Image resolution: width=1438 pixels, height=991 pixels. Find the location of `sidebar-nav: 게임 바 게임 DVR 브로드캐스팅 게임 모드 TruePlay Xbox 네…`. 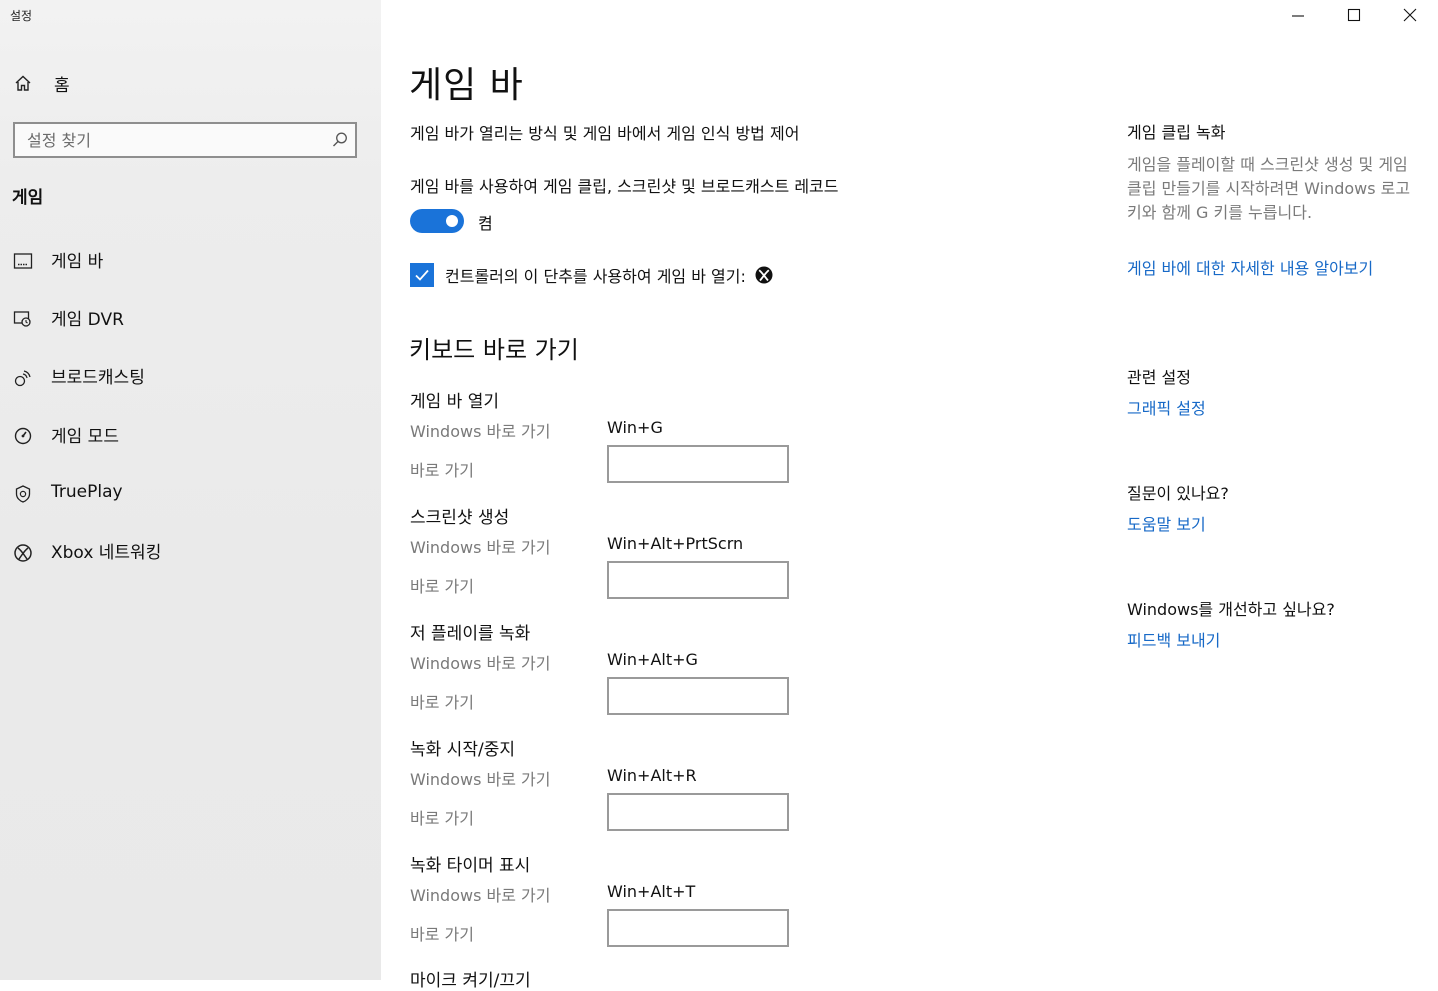

sidebar-nav: 게임 바 게임 DVR 브로드캐스팅 게임 모드 TruePlay Xbox 네… is located at coordinates (190, 407).